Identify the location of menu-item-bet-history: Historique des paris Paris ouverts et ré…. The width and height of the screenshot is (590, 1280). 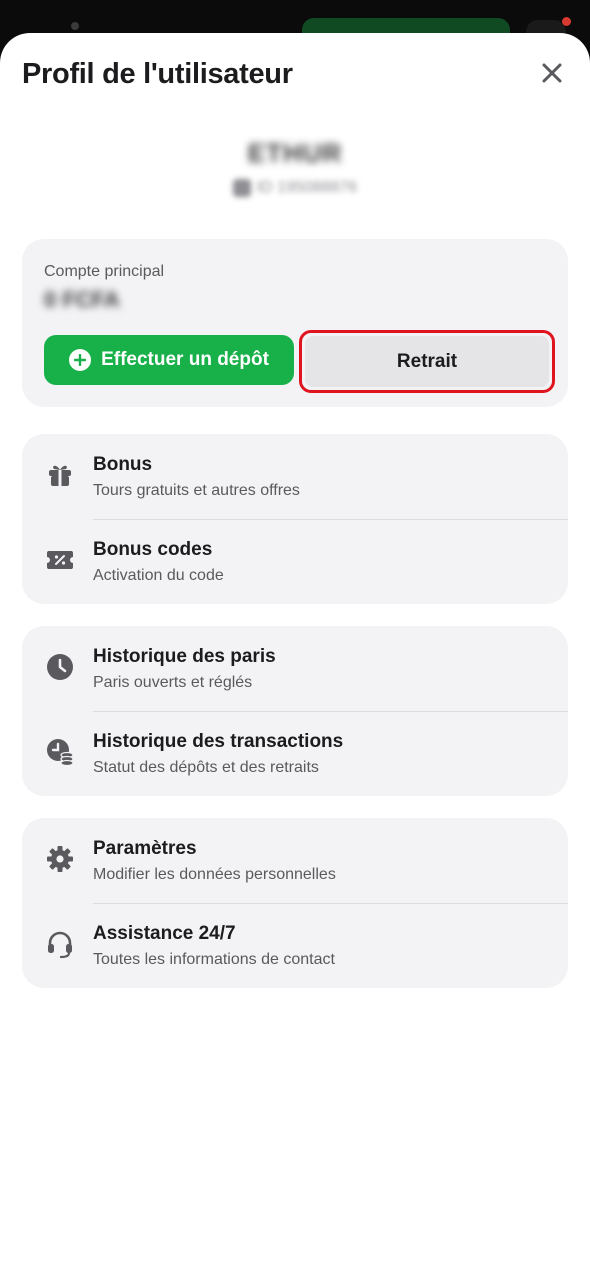
(295, 669).